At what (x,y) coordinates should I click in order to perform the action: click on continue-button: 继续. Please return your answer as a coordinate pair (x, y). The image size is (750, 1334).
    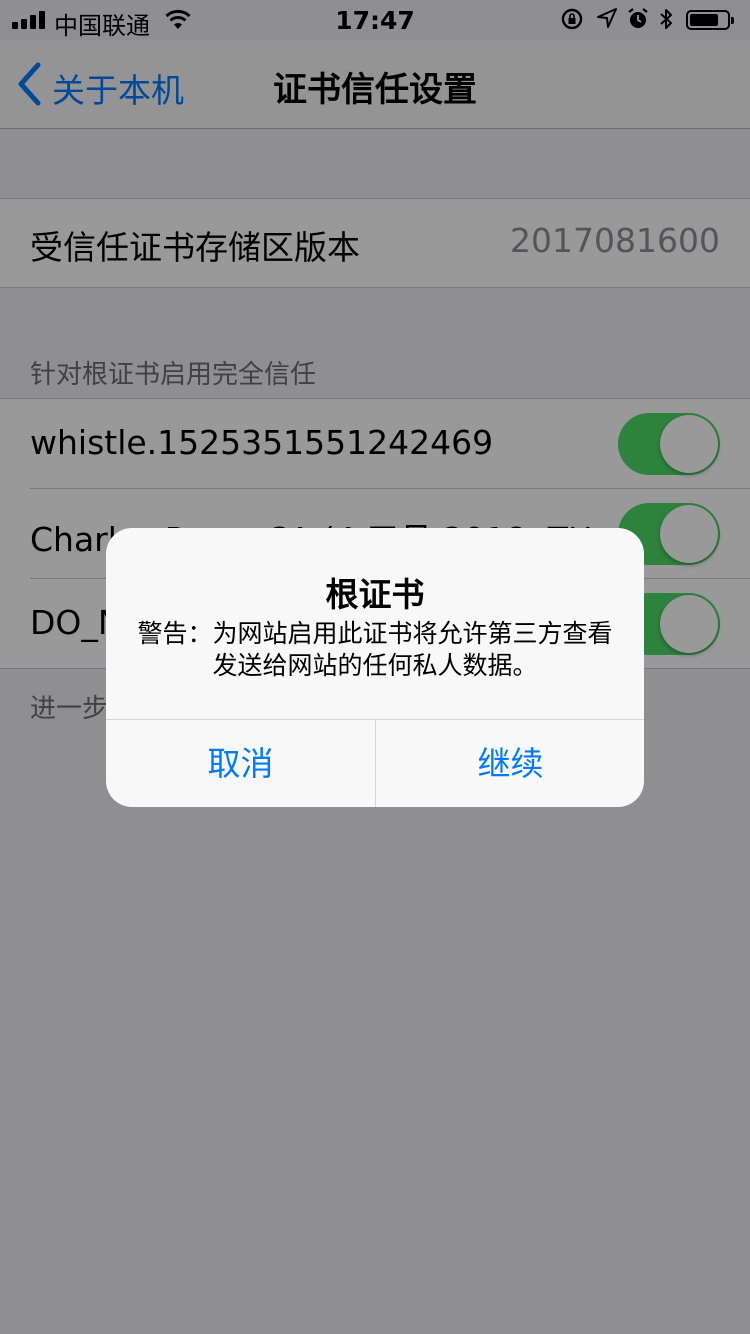
    Looking at the image, I should click on (510, 763).